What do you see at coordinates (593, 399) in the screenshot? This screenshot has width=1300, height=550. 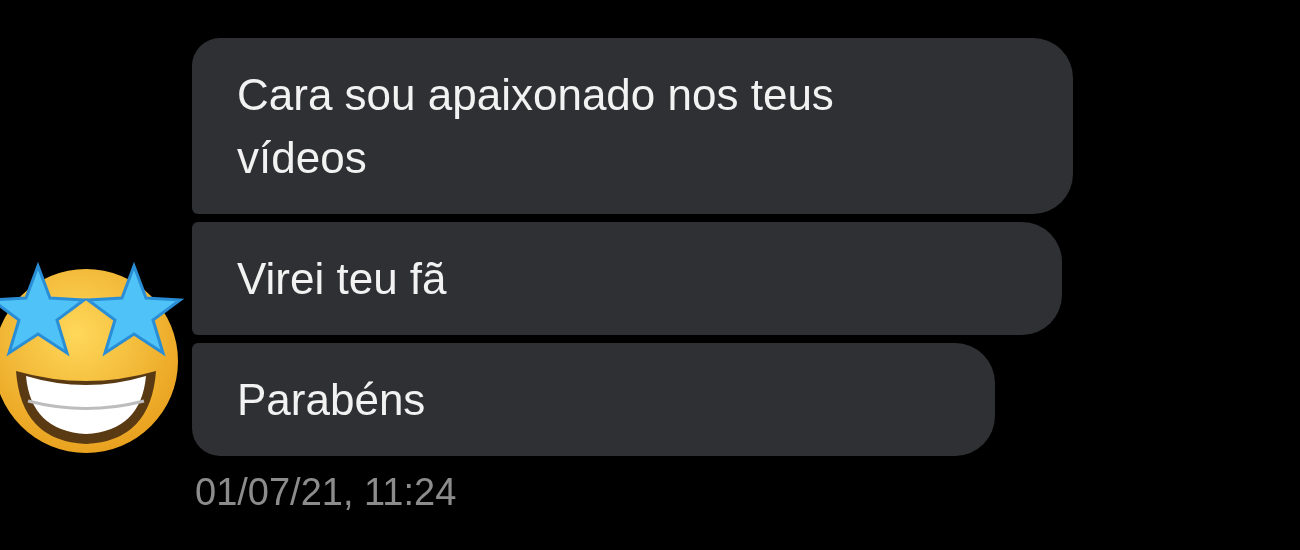 I see `message-bubble: Parabéns` at bounding box center [593, 399].